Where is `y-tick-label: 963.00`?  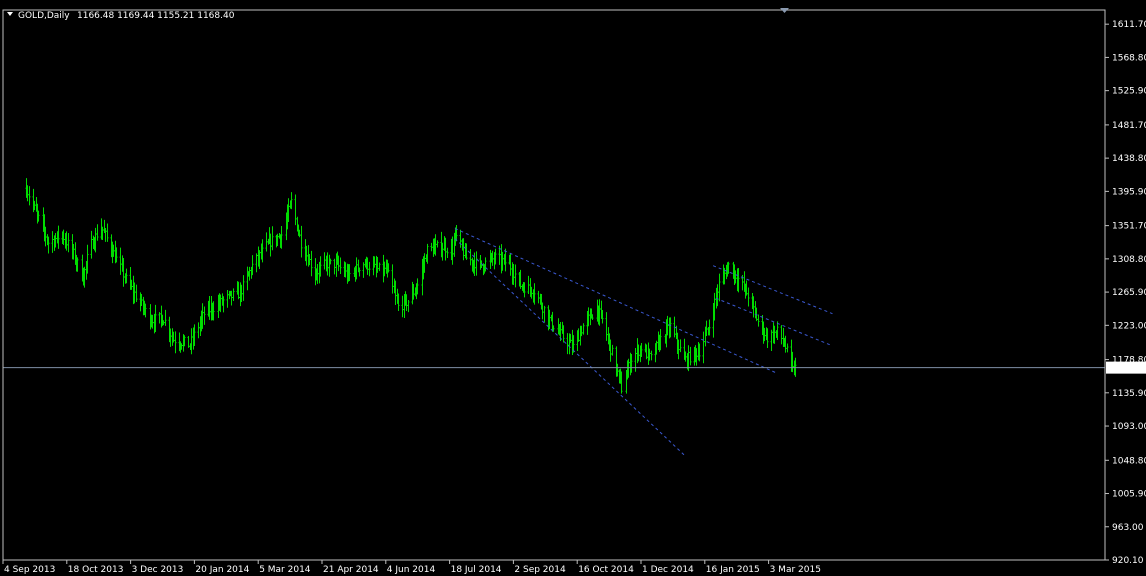 y-tick-label: 963.00 is located at coordinates (1128, 528).